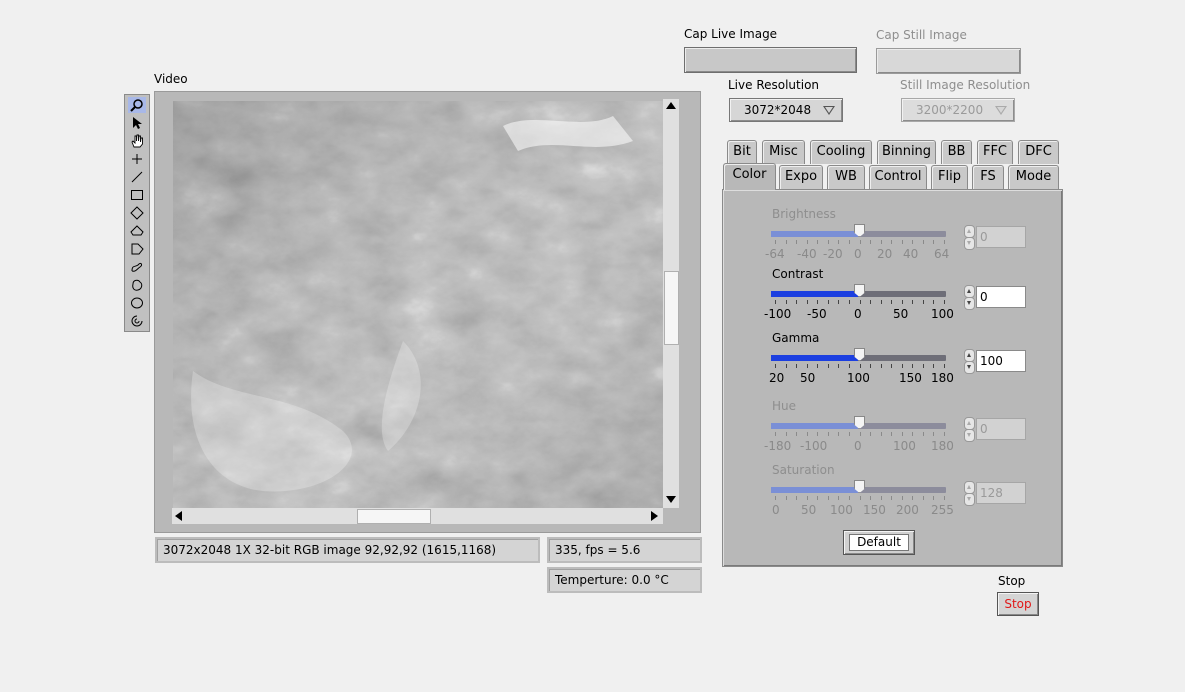 This screenshot has height=692, width=1185. I want to click on dropdown-arrow-icon, so click(829, 110).